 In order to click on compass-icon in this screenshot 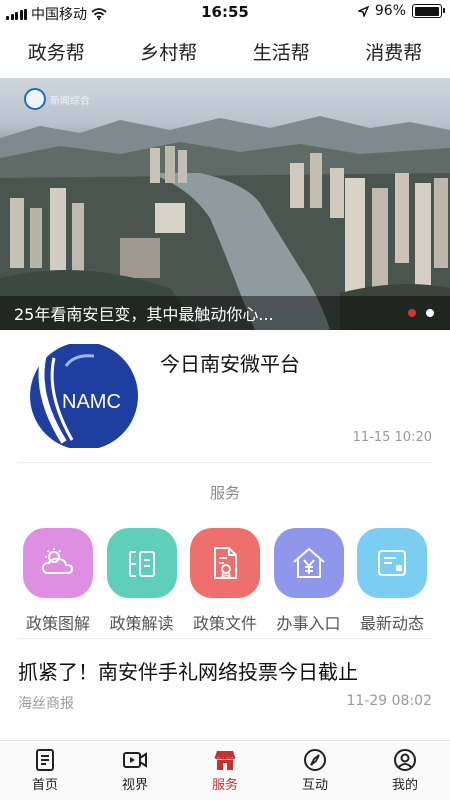, I will do `click(315, 760)`.